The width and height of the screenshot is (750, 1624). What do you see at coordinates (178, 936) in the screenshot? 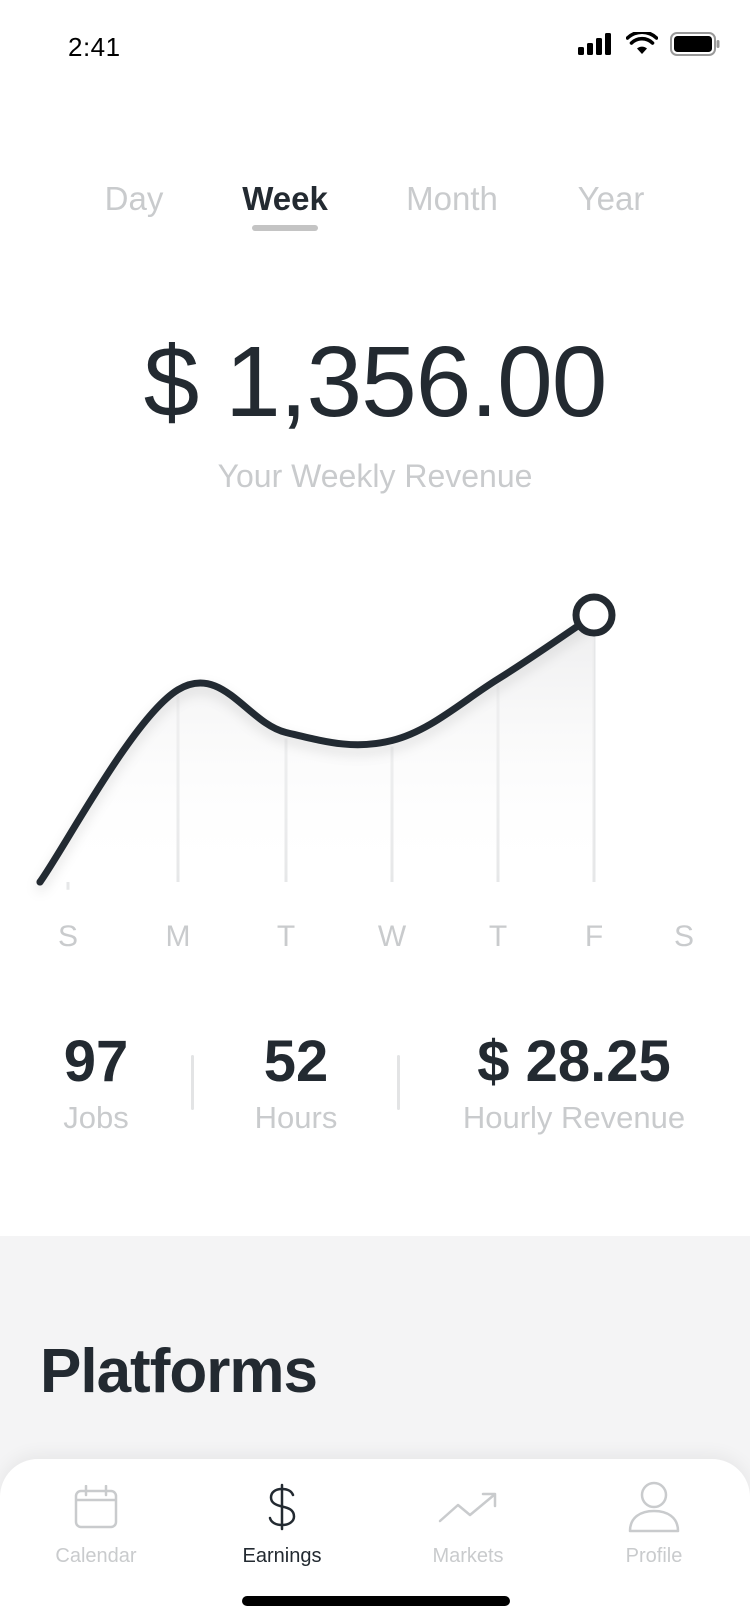
I see `chart-x-tick-label: M` at bounding box center [178, 936].